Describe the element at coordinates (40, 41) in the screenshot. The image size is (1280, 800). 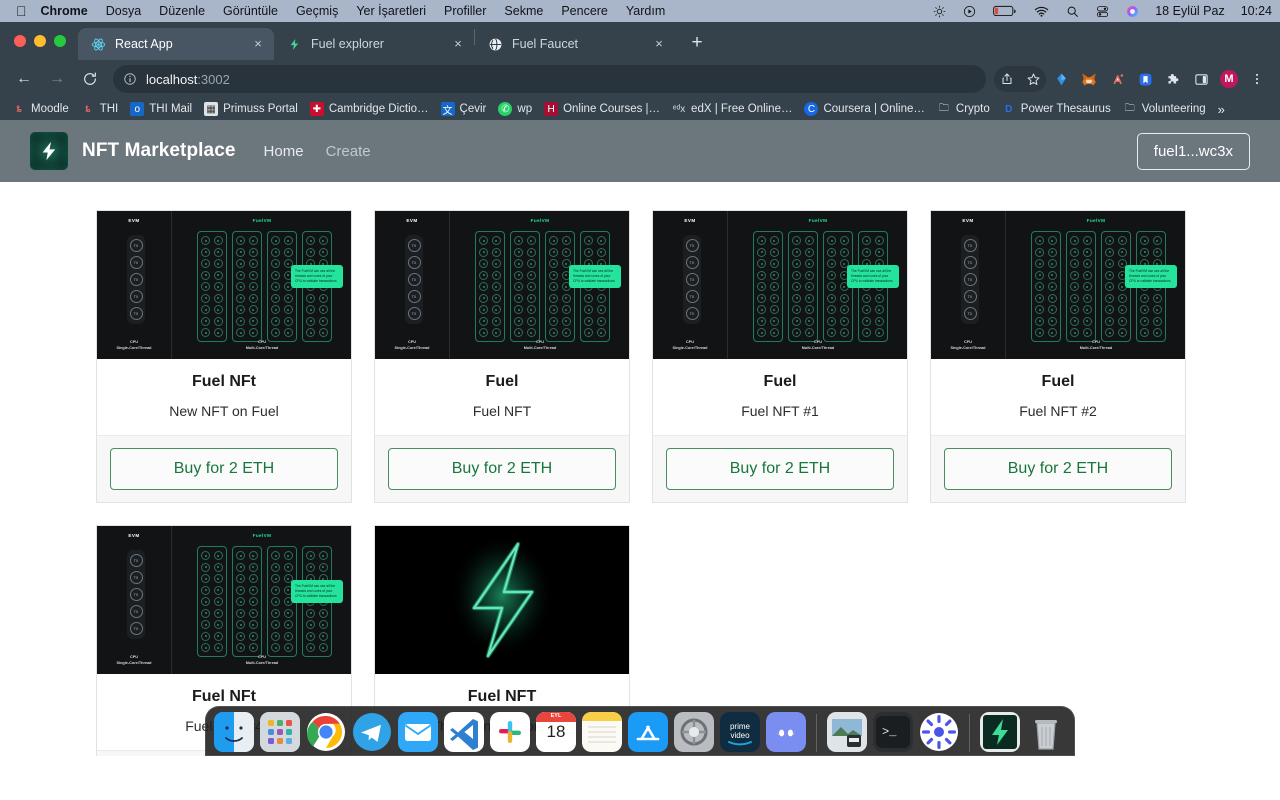
I see `minimize-window-button` at that location.